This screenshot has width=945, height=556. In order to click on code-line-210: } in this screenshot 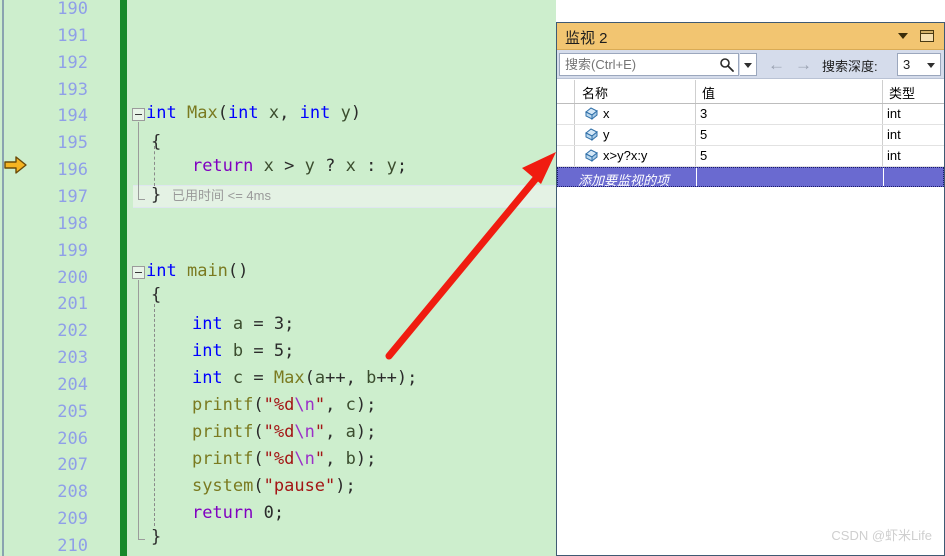, I will do `click(156, 537)`.